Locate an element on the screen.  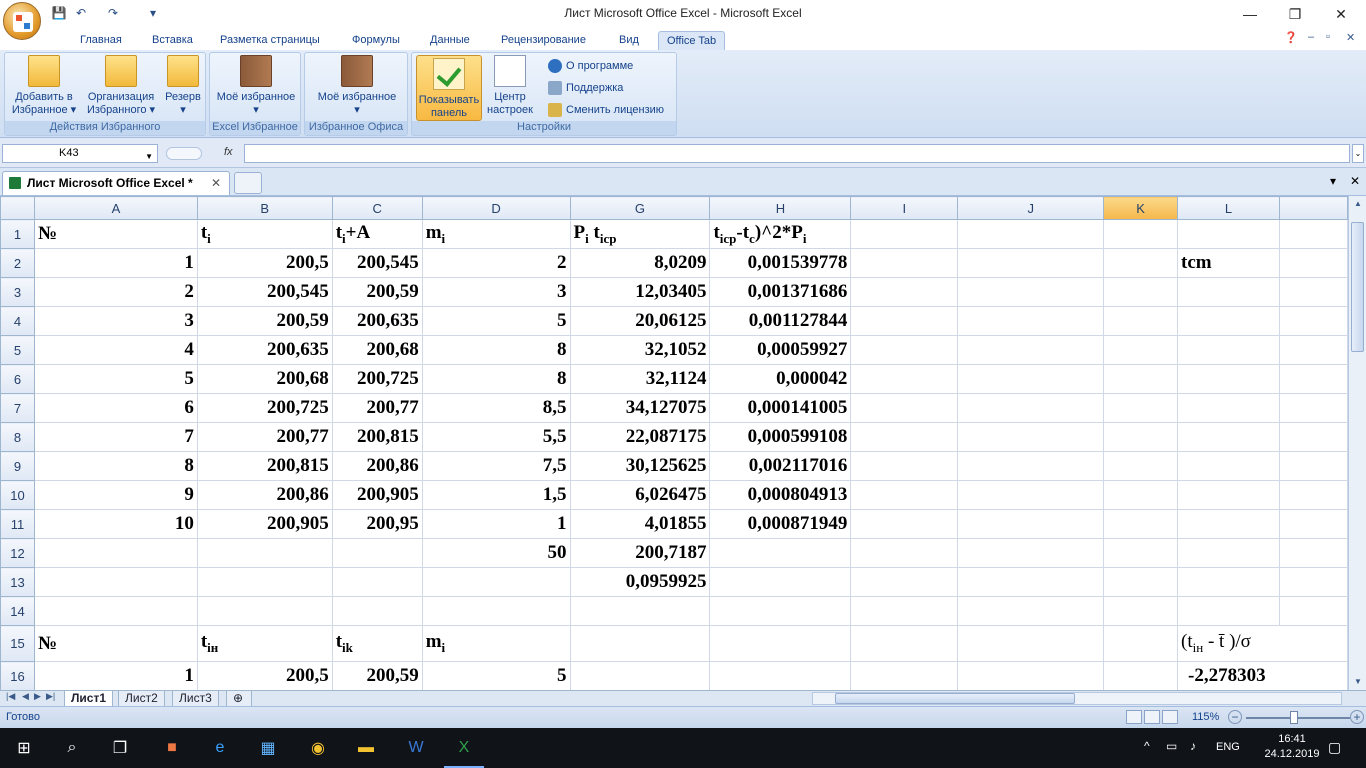
cell-L15: (tiн - t̄ )/σ is located at coordinates (1262, 643).